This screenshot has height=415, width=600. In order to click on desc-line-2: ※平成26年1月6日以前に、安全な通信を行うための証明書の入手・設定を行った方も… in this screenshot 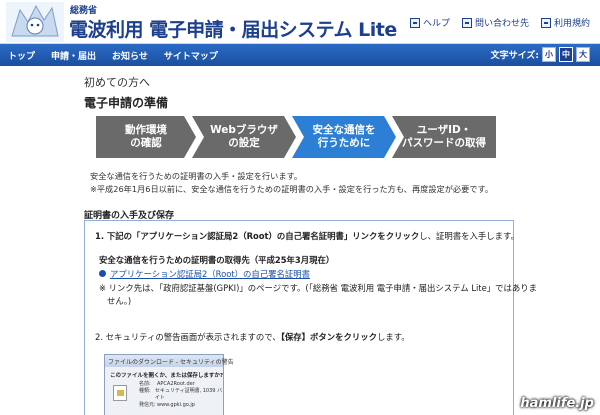, I will do `click(292, 189)`.